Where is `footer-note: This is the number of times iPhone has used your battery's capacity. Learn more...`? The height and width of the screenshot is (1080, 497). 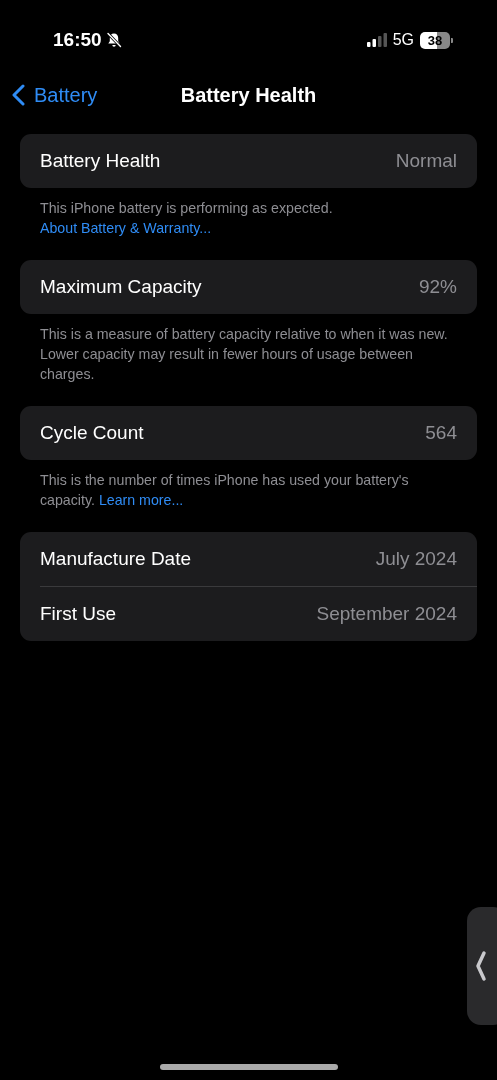
footer-note: This is the number of times iPhone has used your battery's capacity. Learn more... is located at coordinates (224, 490).